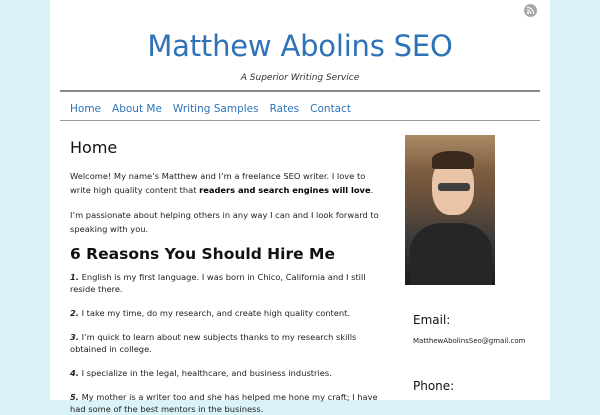 This screenshot has width=600, height=415. I want to click on header-divider, so click(300, 91).